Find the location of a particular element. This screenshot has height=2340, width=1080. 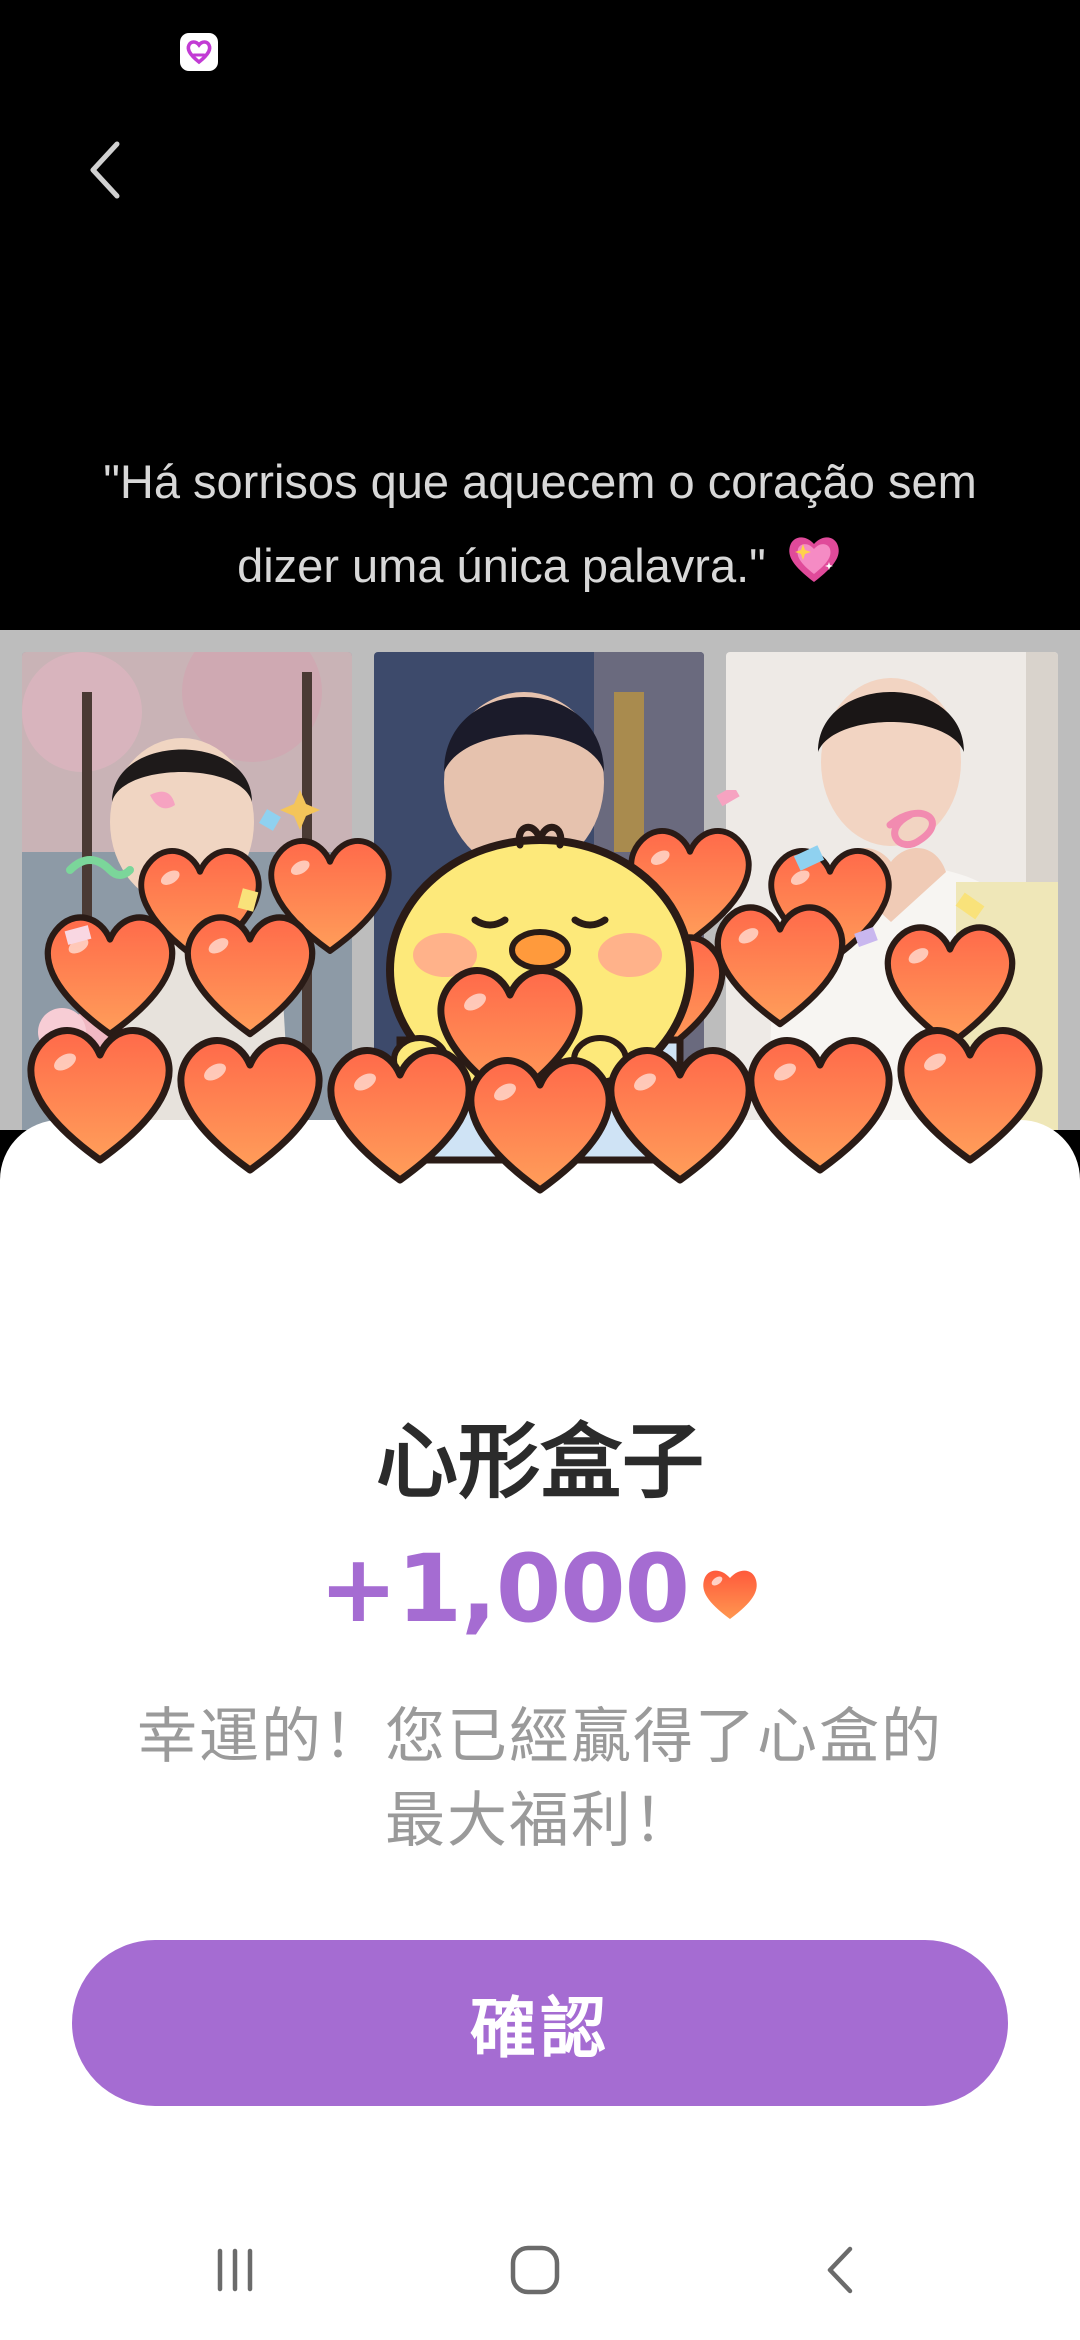

chevron-left-icon is located at coordinates (105, 170).